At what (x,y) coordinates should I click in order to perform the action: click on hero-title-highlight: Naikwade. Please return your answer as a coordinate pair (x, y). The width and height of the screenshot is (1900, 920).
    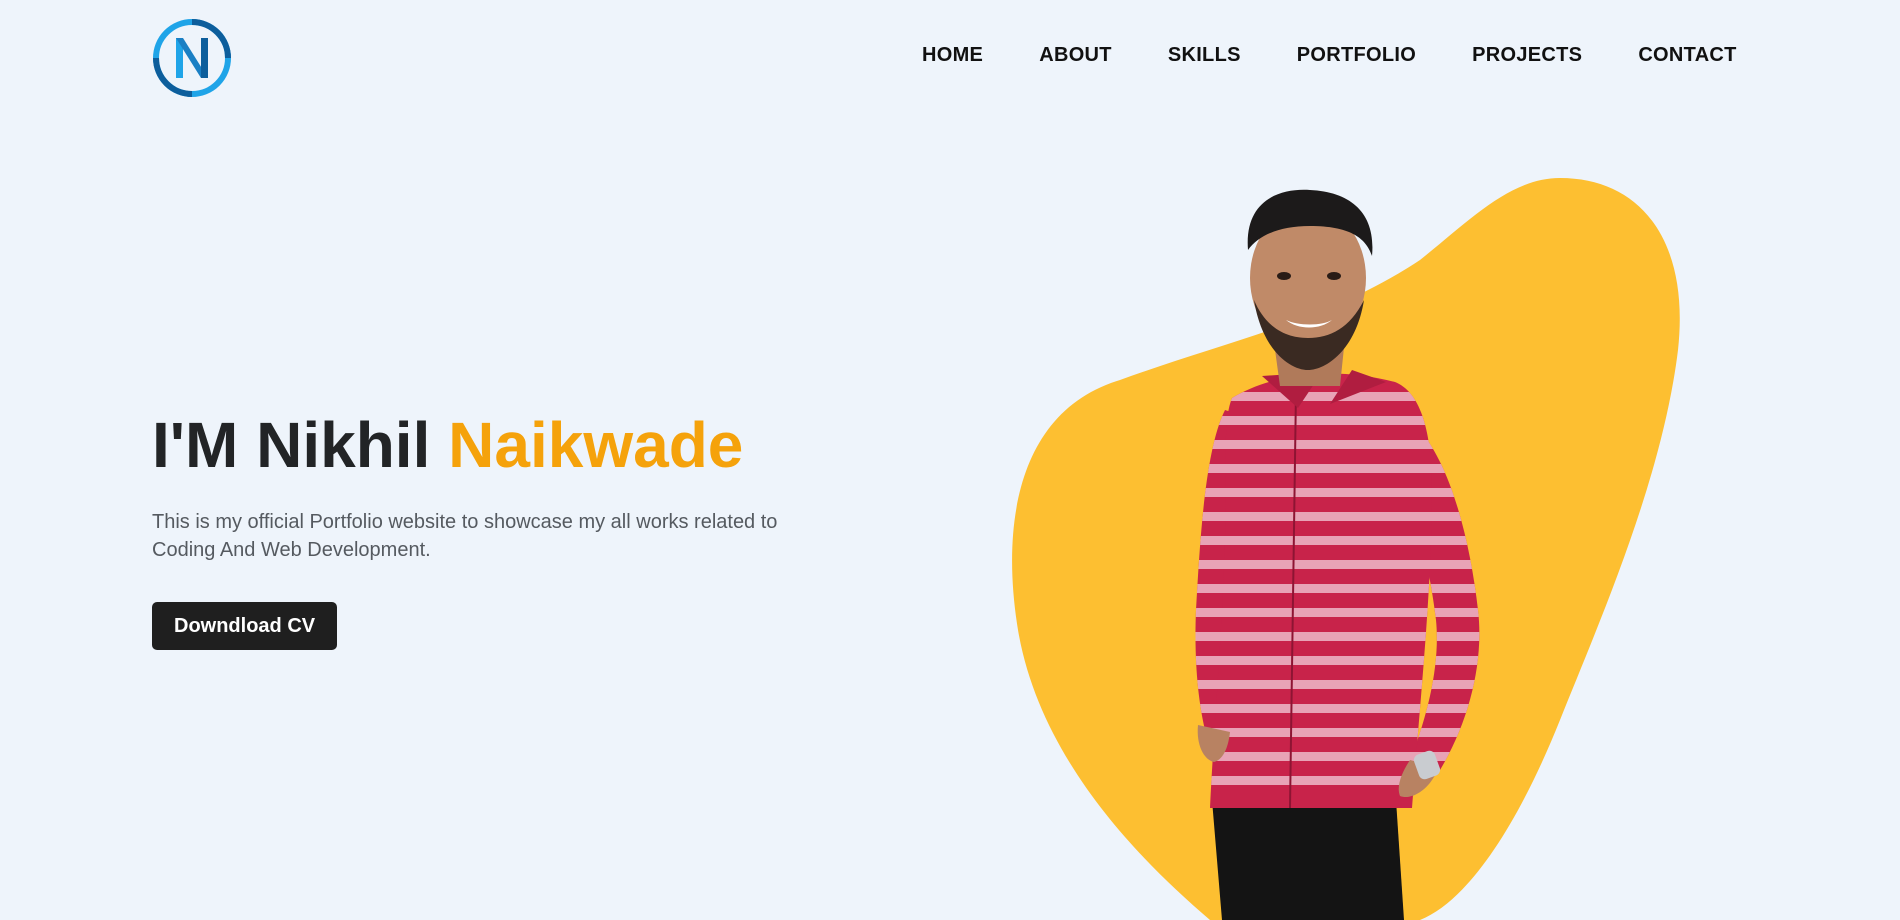
    Looking at the image, I should click on (596, 445).